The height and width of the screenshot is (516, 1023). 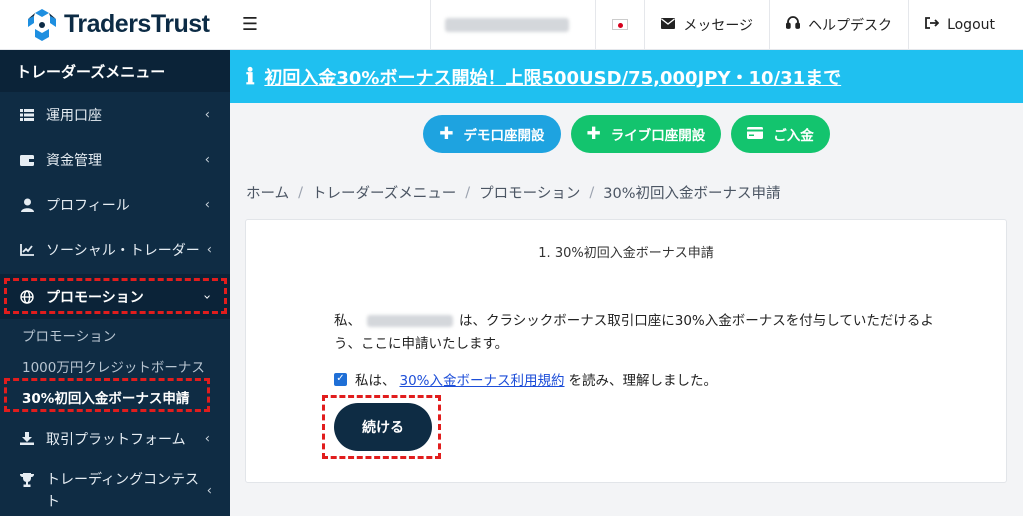 I want to click on sidebar-item-contest: トレーディングコンテスト ‹, so click(x=115, y=487).